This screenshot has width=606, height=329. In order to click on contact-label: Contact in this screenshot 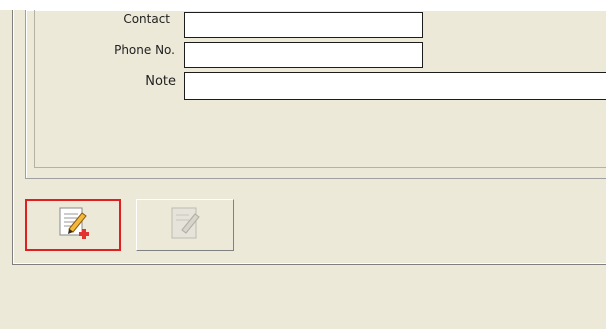, I will do `click(105, 22)`.